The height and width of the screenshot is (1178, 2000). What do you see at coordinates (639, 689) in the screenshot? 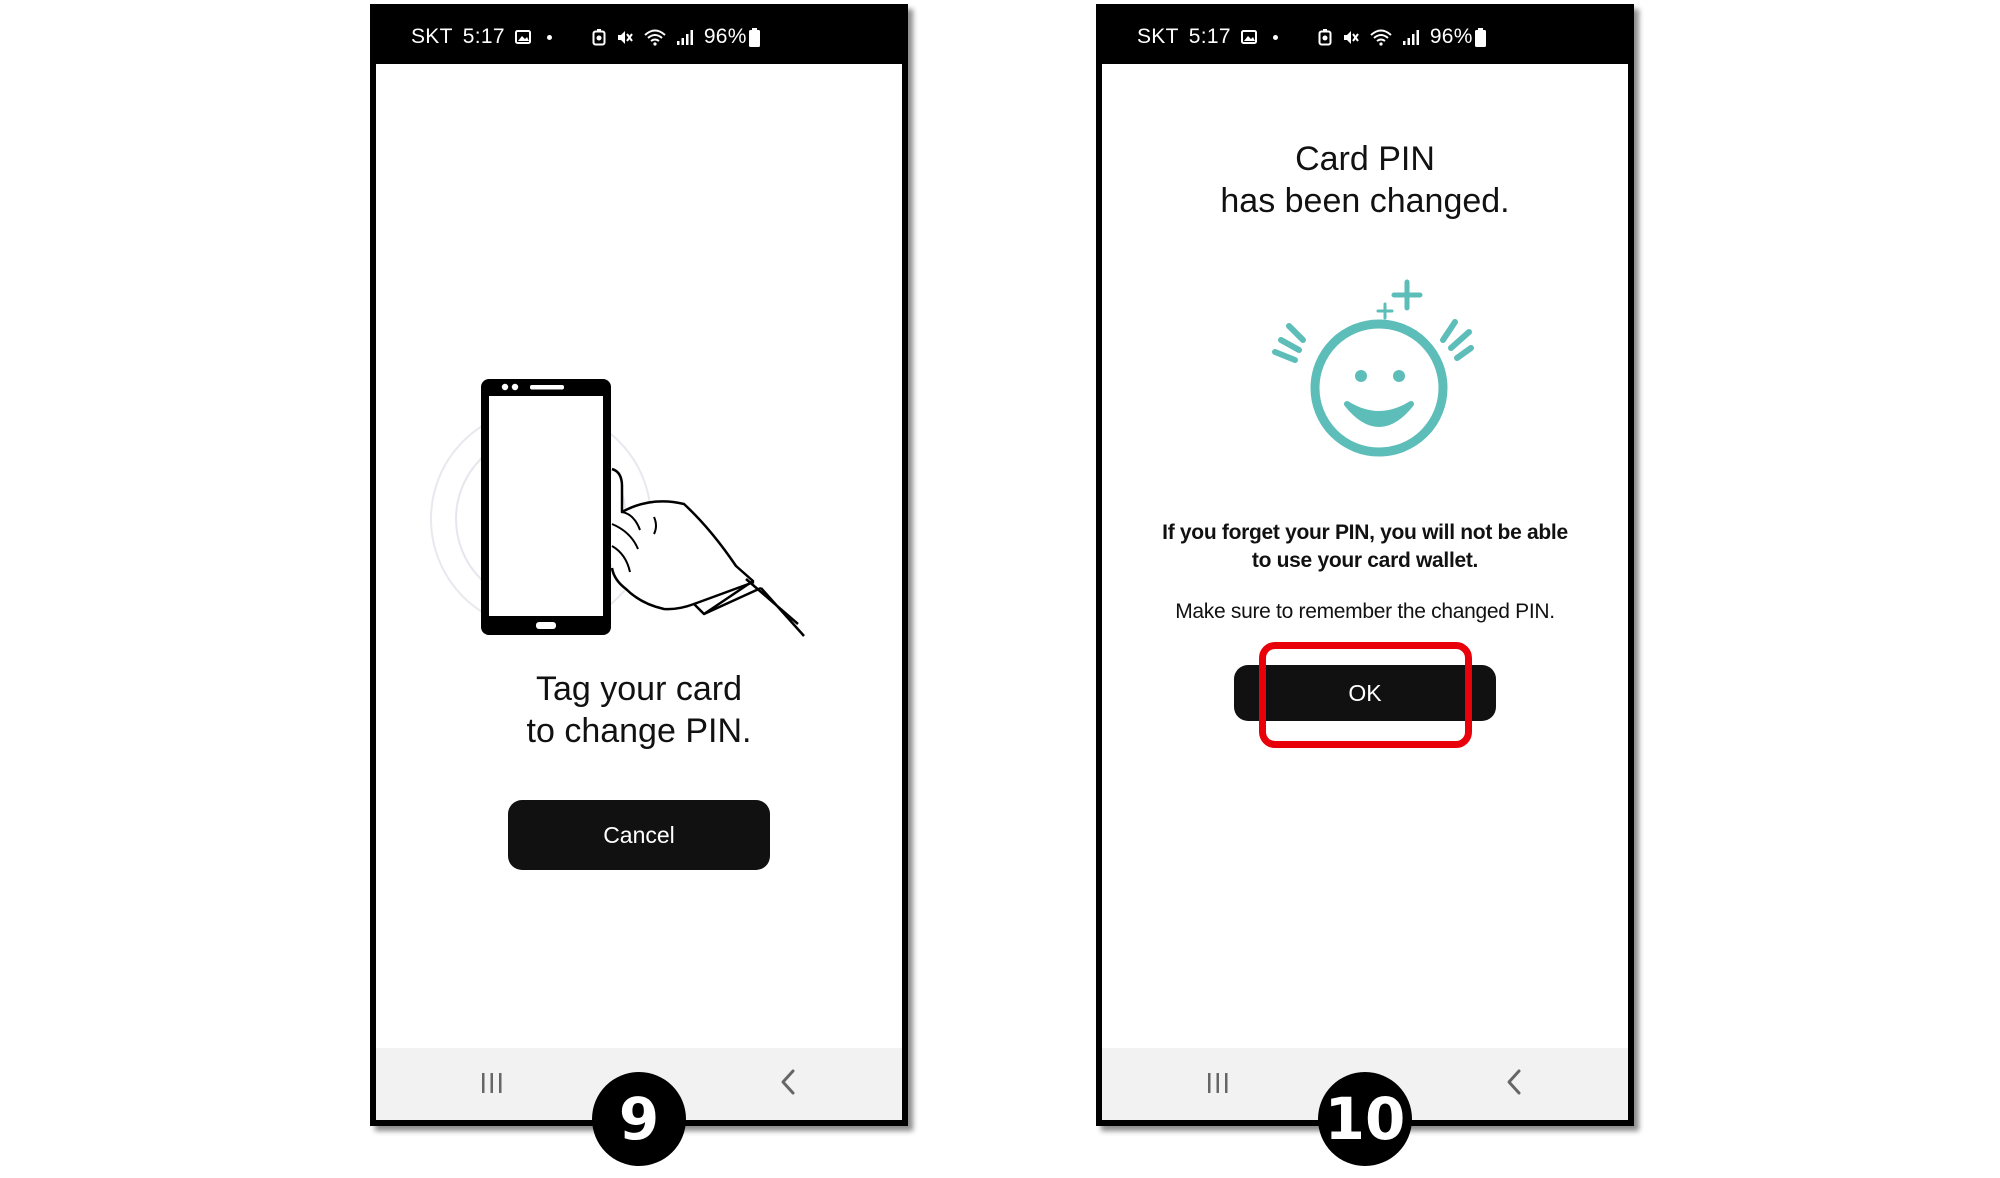
I see `message-line-1: Tag your card` at bounding box center [639, 689].